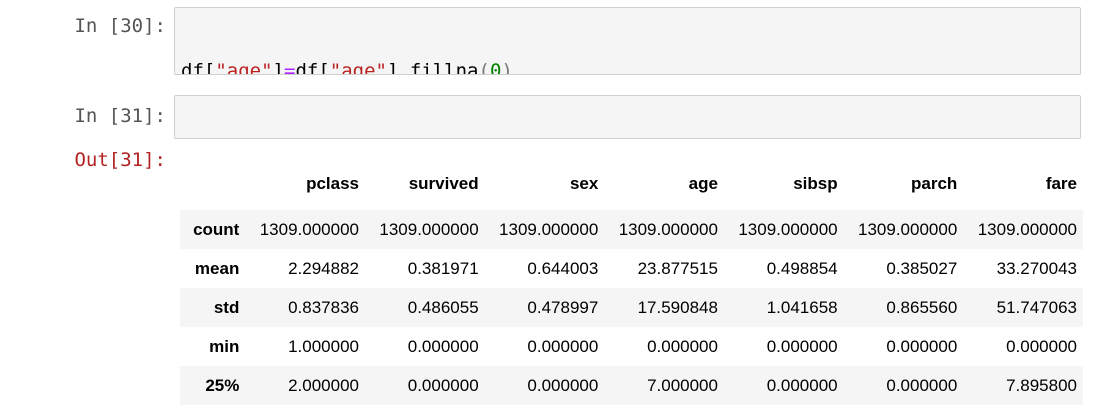 This screenshot has width=1093, height=409. I want to click on row-index: mean, so click(217, 268).